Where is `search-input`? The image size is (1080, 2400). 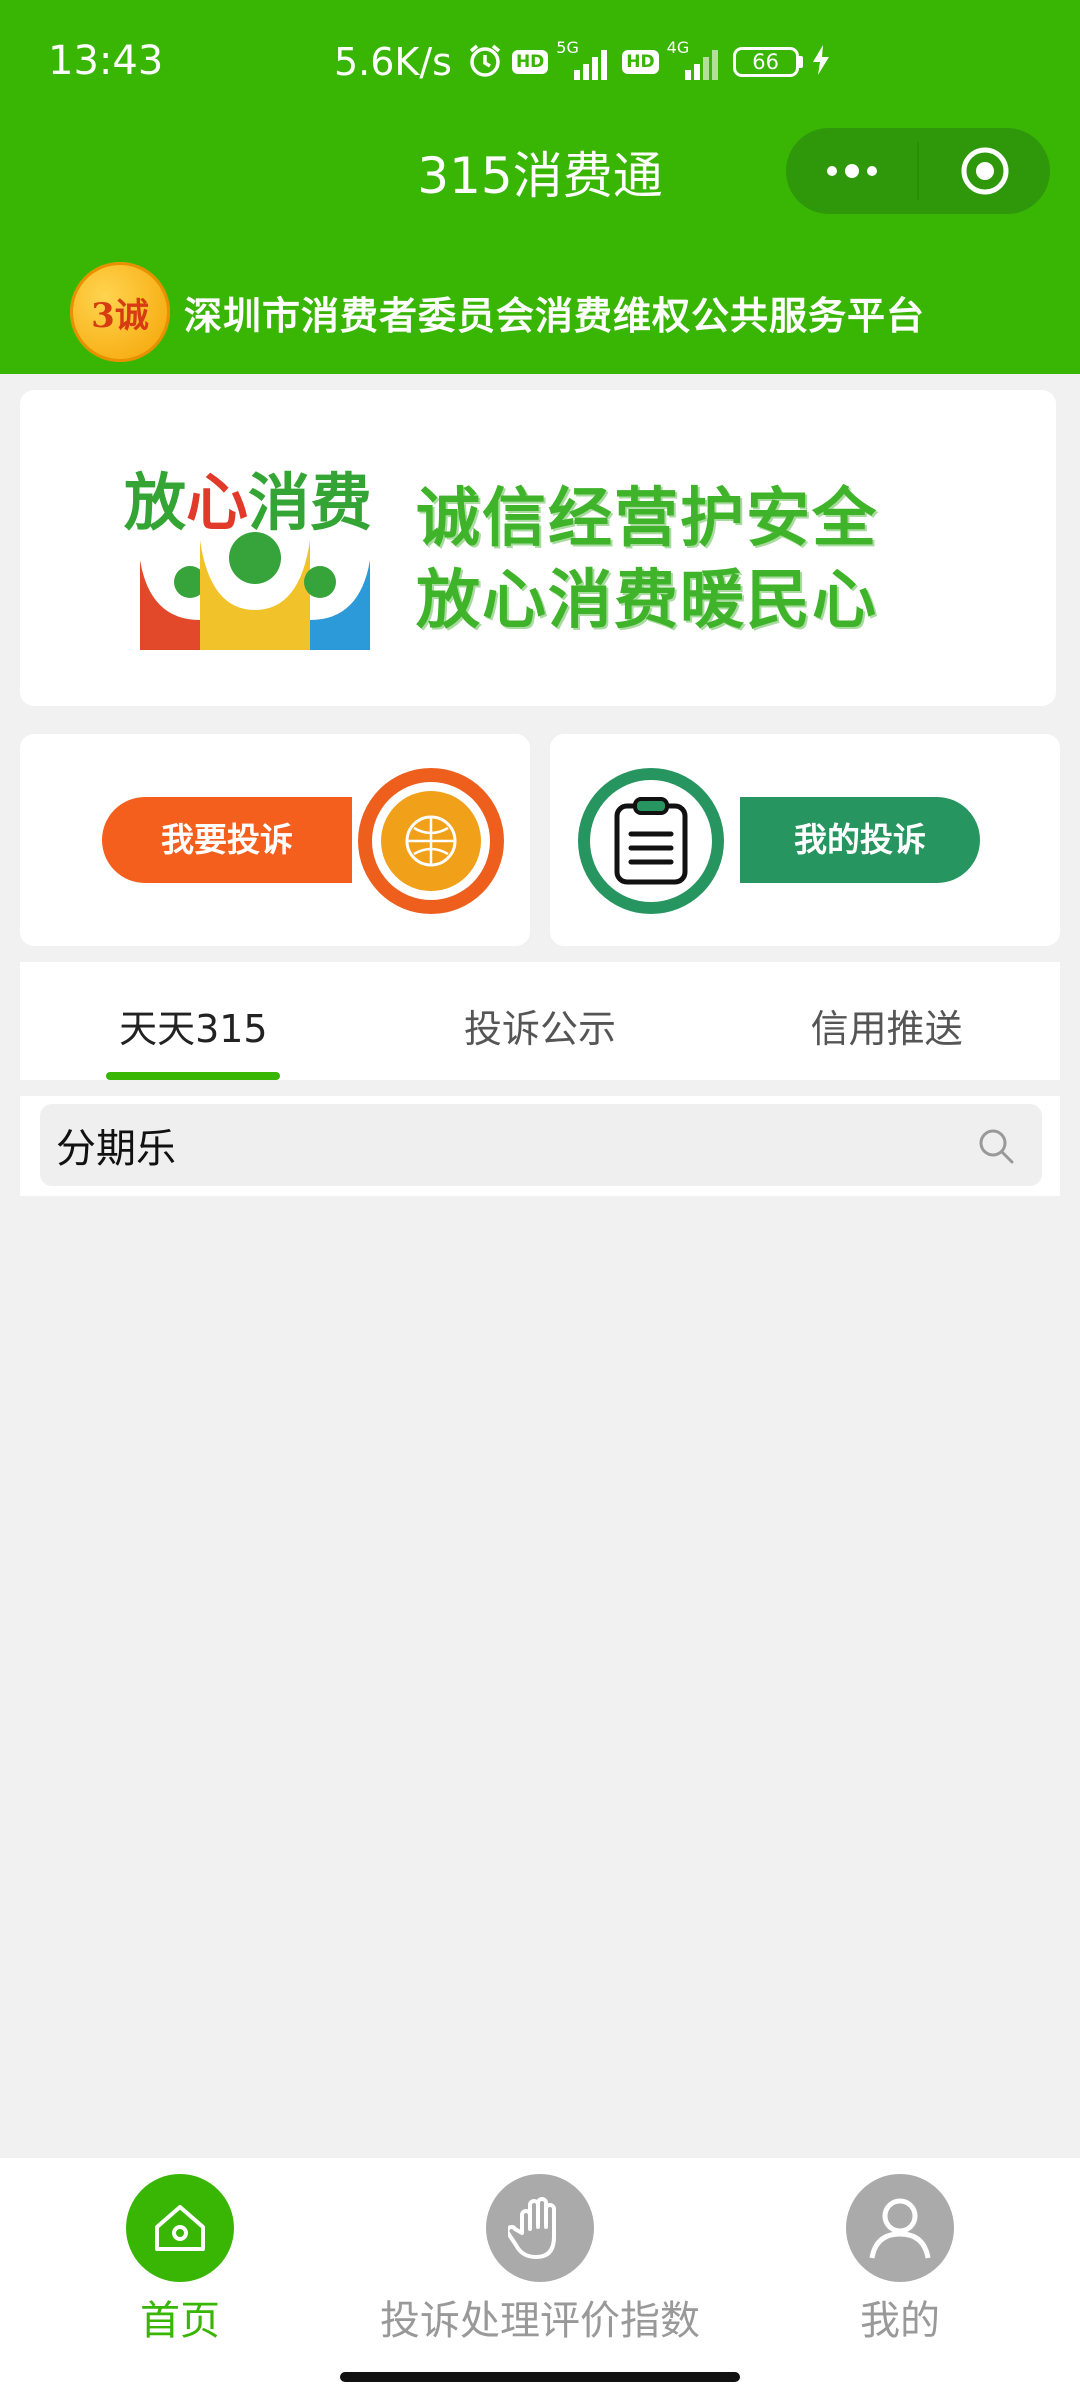
search-input is located at coordinates (506, 1145).